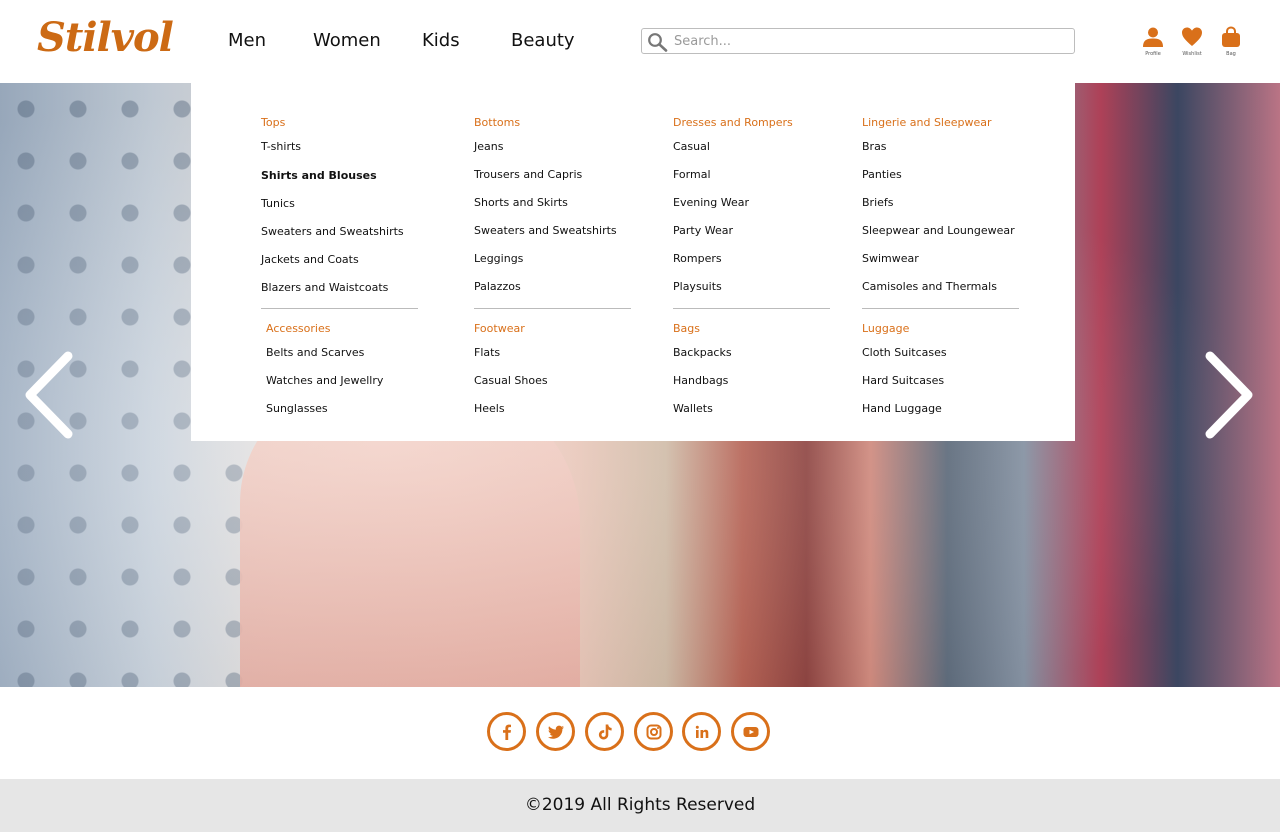 The image size is (1280, 832). What do you see at coordinates (319, 175) in the screenshot?
I see `menu-link-highlighted: Shirts and Blouses` at bounding box center [319, 175].